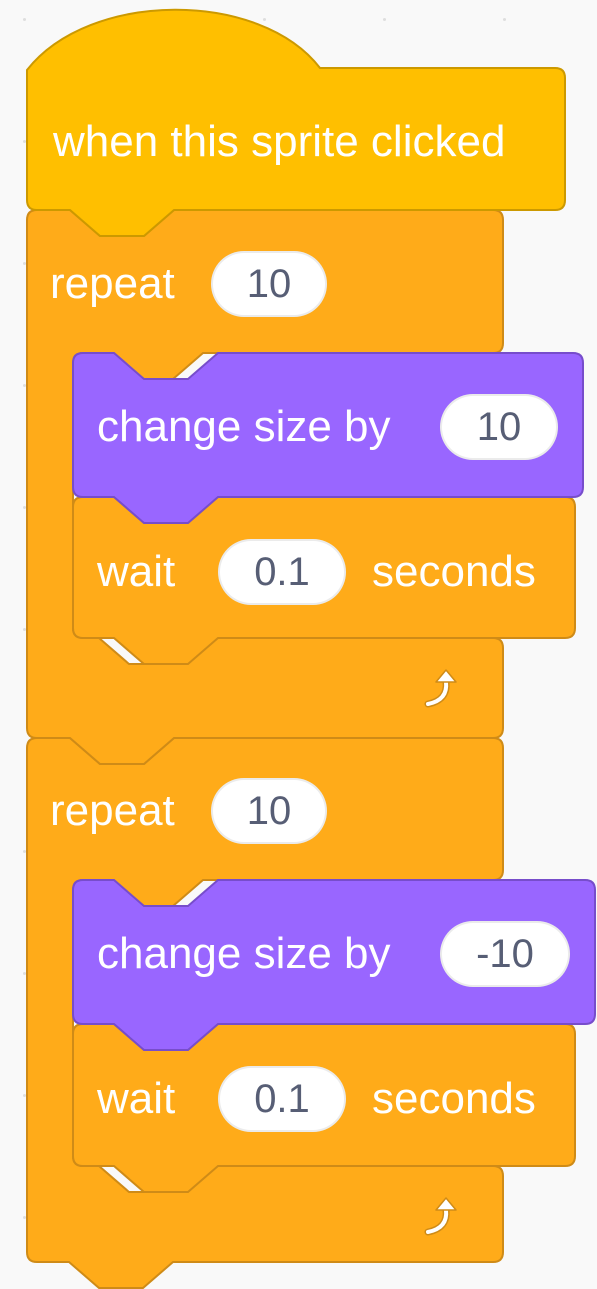  What do you see at coordinates (505, 954) in the screenshot?
I see `change-size-input: -10` at bounding box center [505, 954].